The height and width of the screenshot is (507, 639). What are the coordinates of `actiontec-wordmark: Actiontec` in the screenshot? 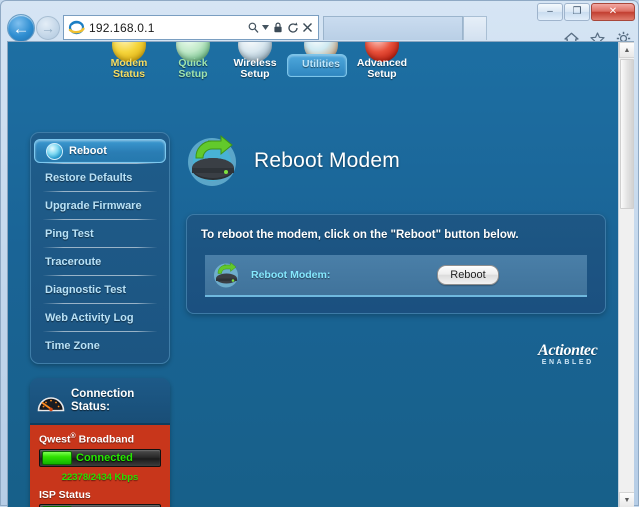 It's located at (568, 351).